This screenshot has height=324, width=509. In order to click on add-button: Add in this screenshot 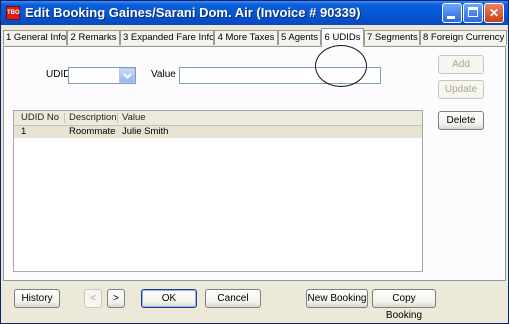, I will do `click(461, 64)`.